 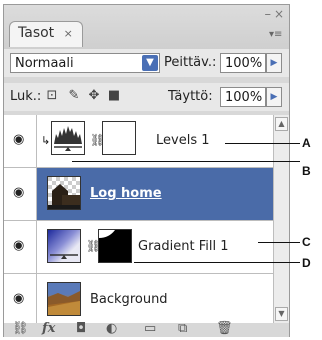 What do you see at coordinates (68, 138) in the screenshot?
I see `levels-adjustment-thumbnail` at bounding box center [68, 138].